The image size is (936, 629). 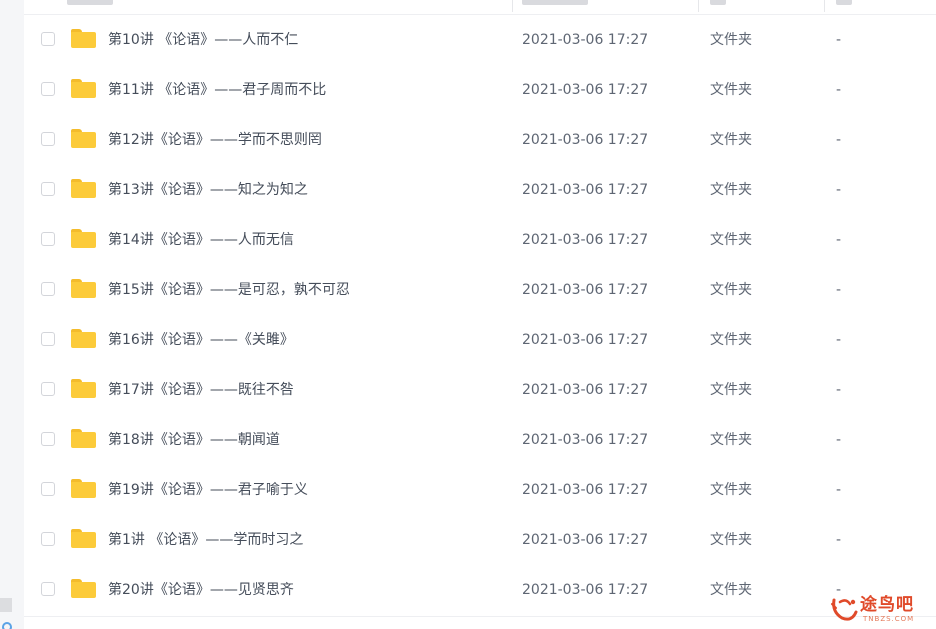 What do you see at coordinates (215, 140) in the screenshot?
I see `file-name-link: 第12讲《论语》——学而不思则罔` at bounding box center [215, 140].